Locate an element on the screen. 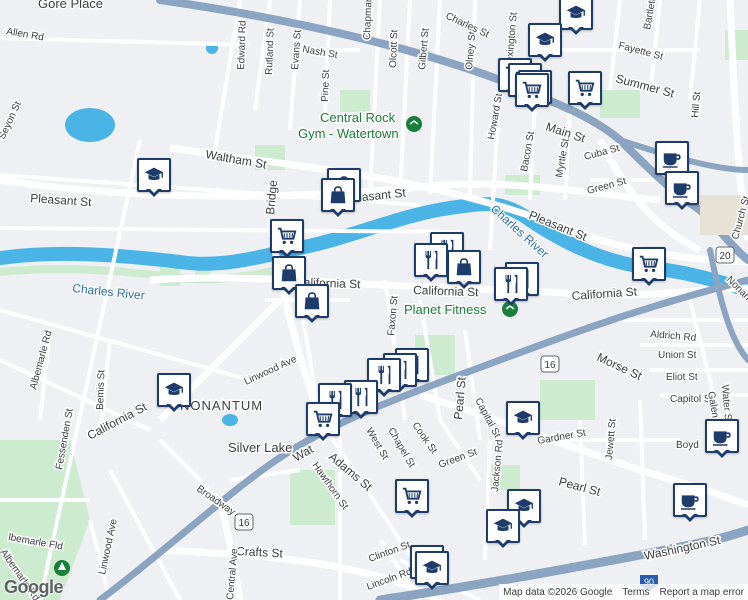  route-20-shield: 20 is located at coordinates (725, 255).